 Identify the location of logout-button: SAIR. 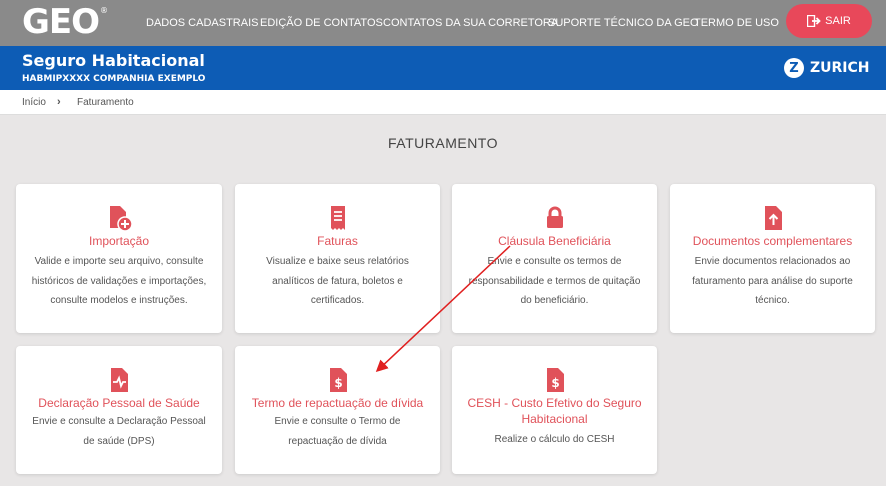
(829, 21).